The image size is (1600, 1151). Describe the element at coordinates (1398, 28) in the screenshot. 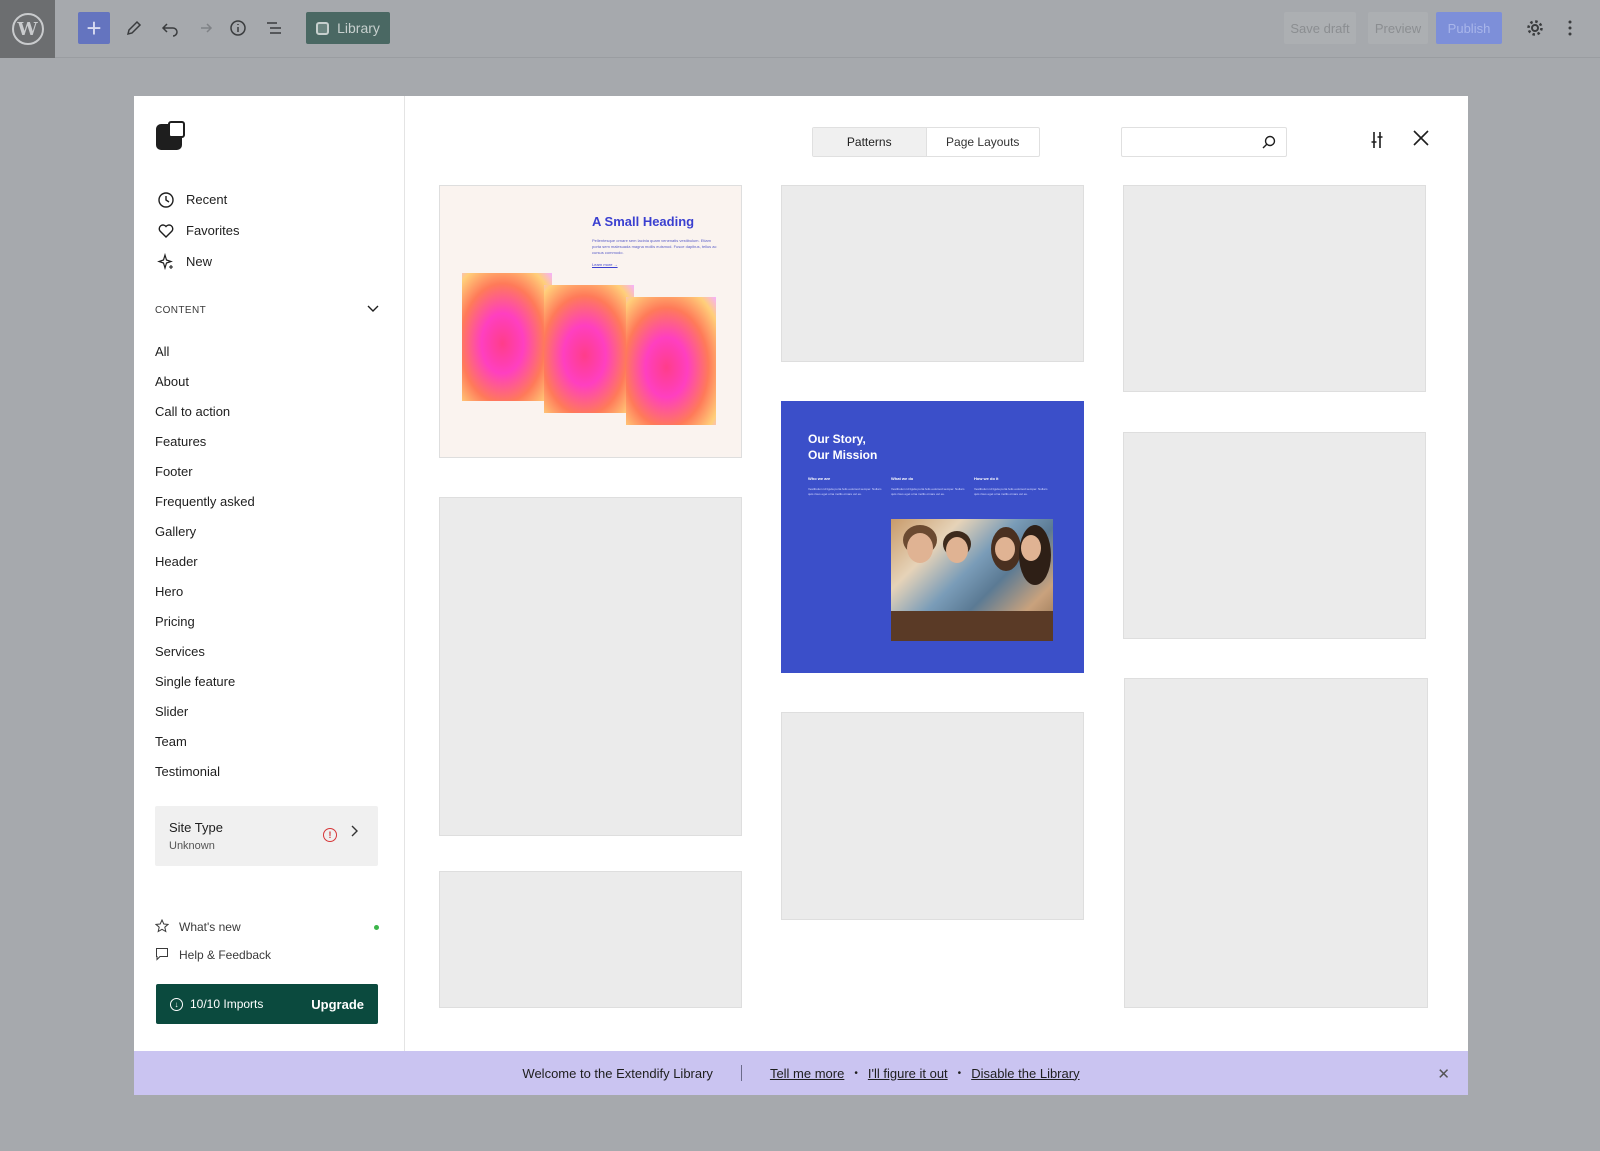

I see `preview-button: Preview` at that location.